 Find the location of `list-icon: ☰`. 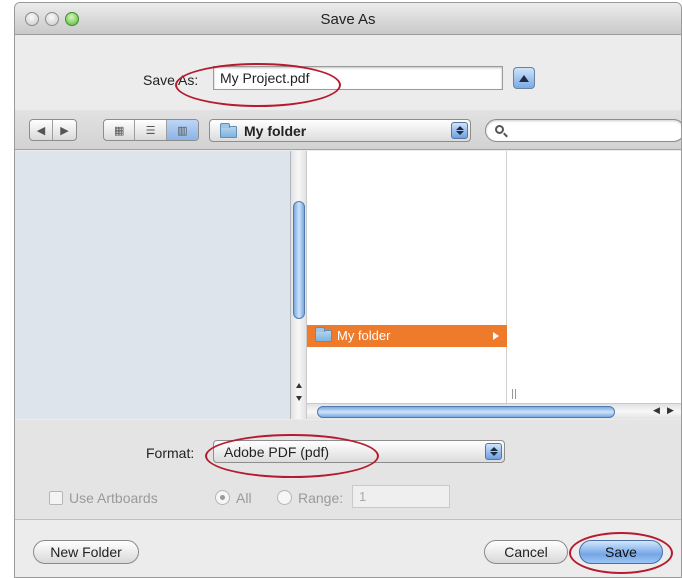

list-icon: ☰ is located at coordinates (150, 130).